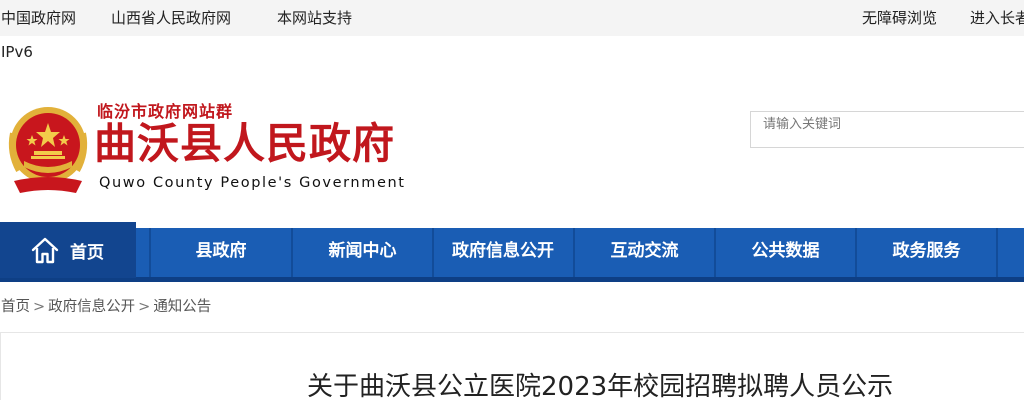 This screenshot has height=400, width=1024. Describe the element at coordinates (362, 252) in the screenshot. I see `nav-item-news-center: 新闻中心` at that location.